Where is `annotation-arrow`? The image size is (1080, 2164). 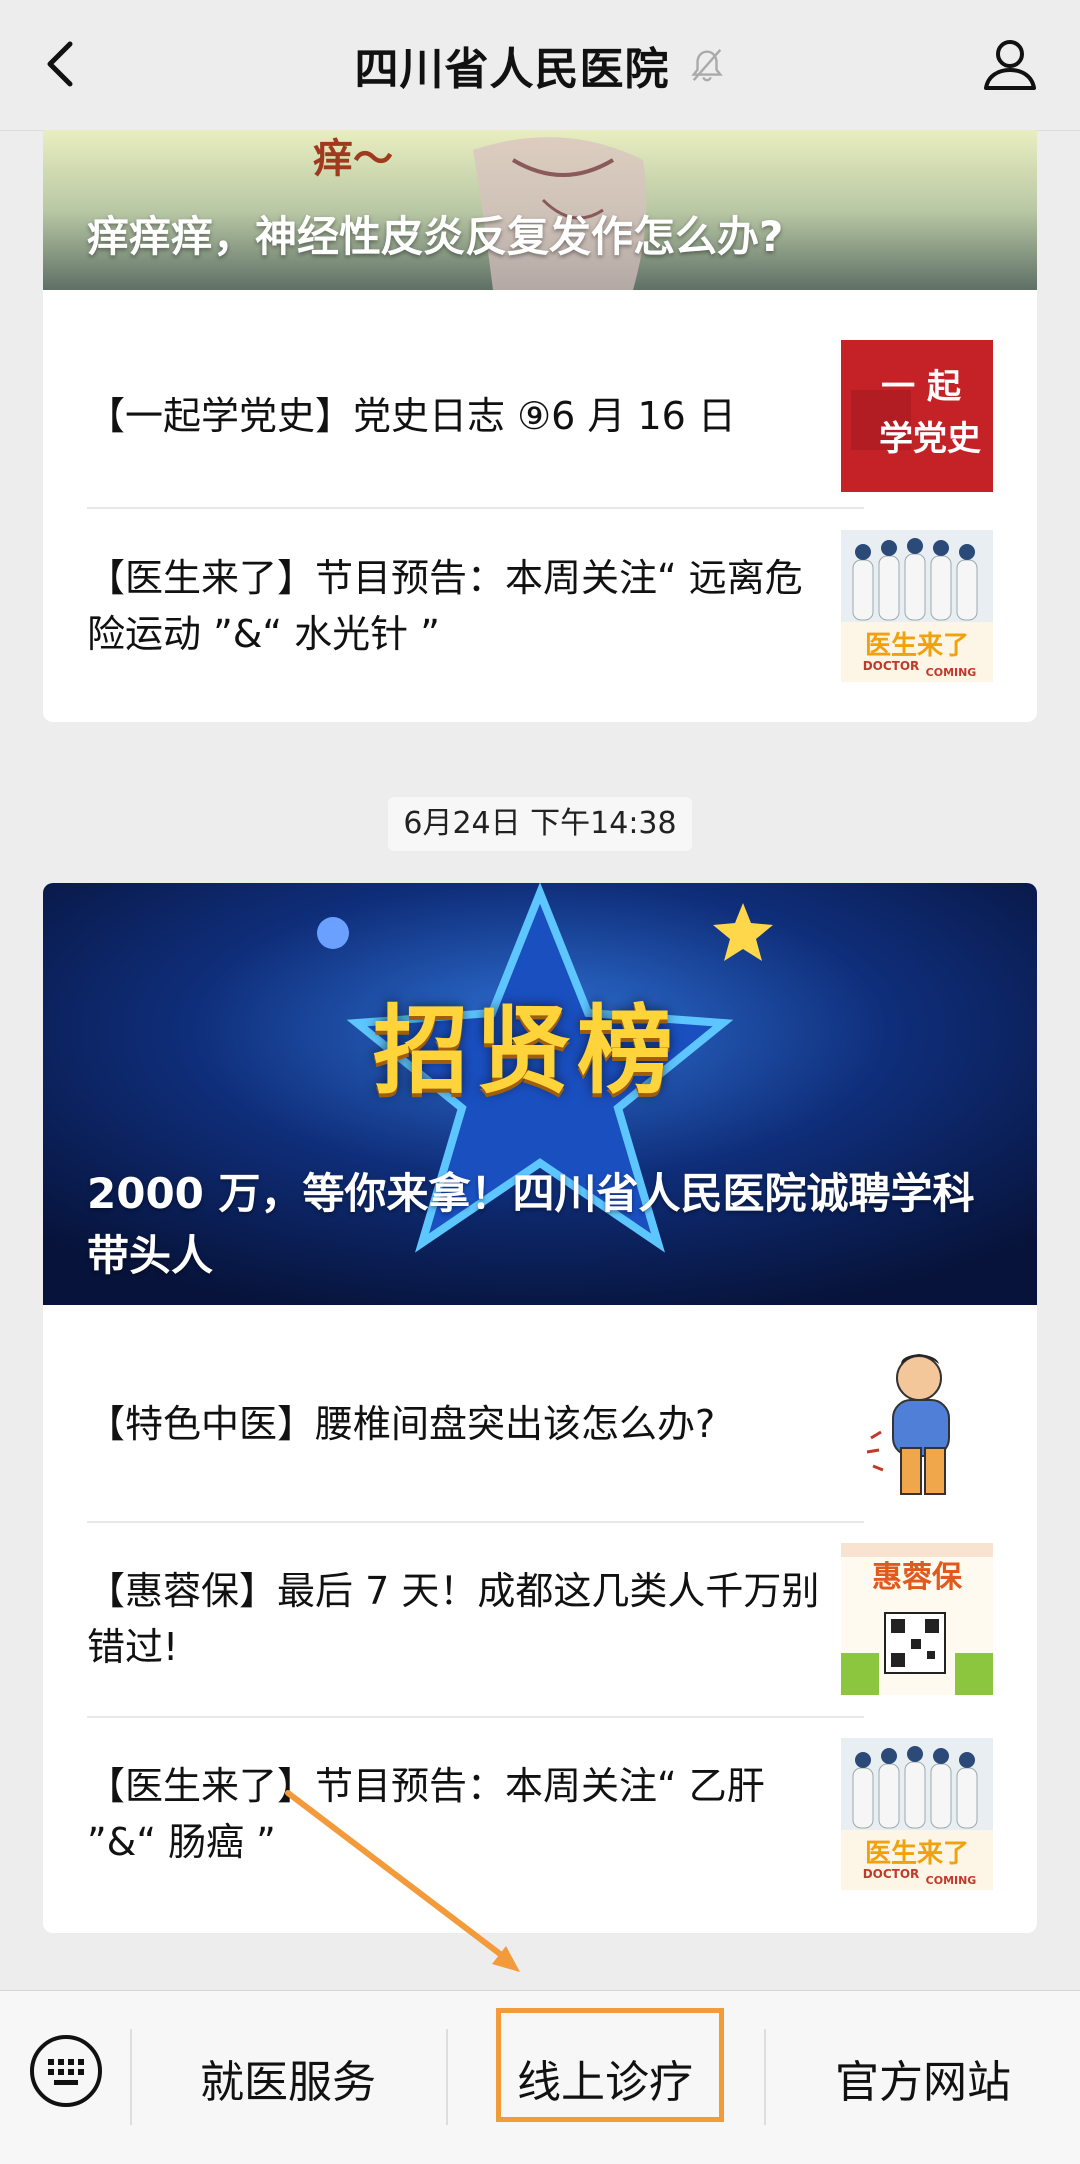
annotation-arrow is located at coordinates (402, 1881).